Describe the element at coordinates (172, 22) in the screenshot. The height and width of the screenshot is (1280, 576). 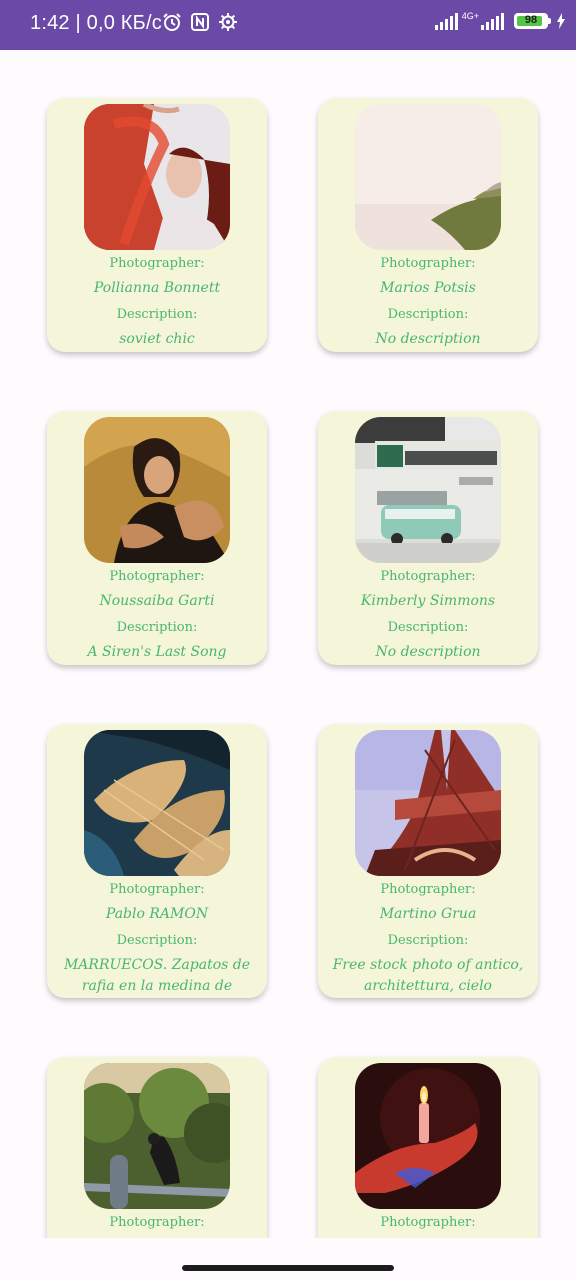
I see `alarm-icon` at that location.